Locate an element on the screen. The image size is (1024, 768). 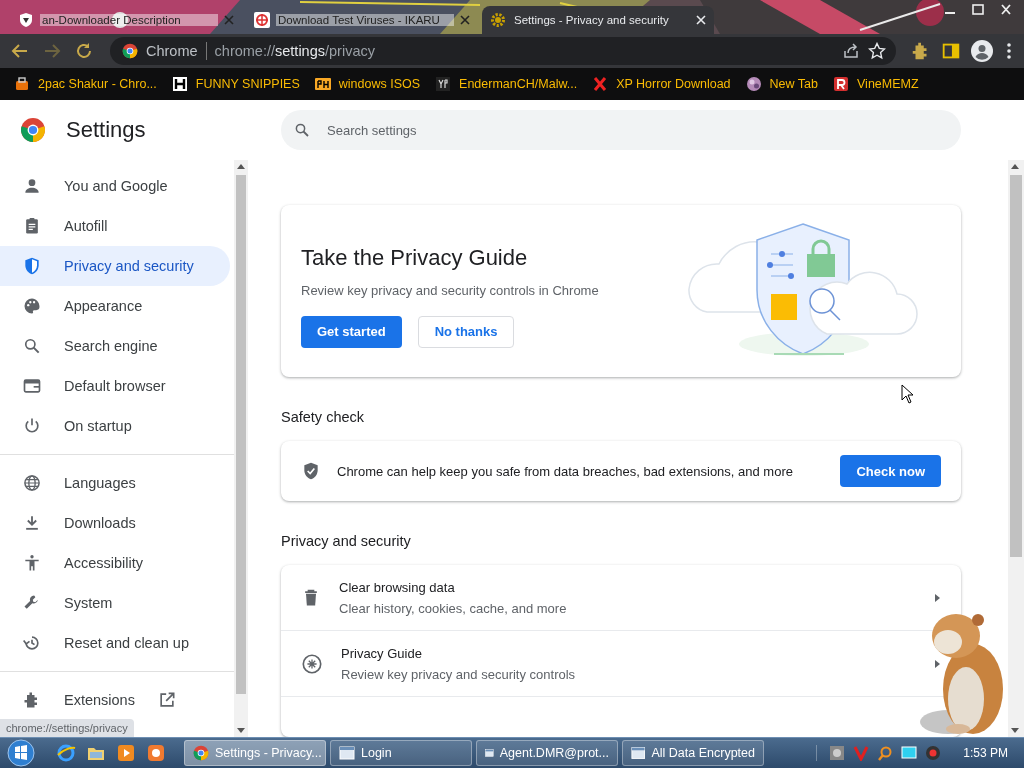
media-player-icon is located at coordinates (126, 753).